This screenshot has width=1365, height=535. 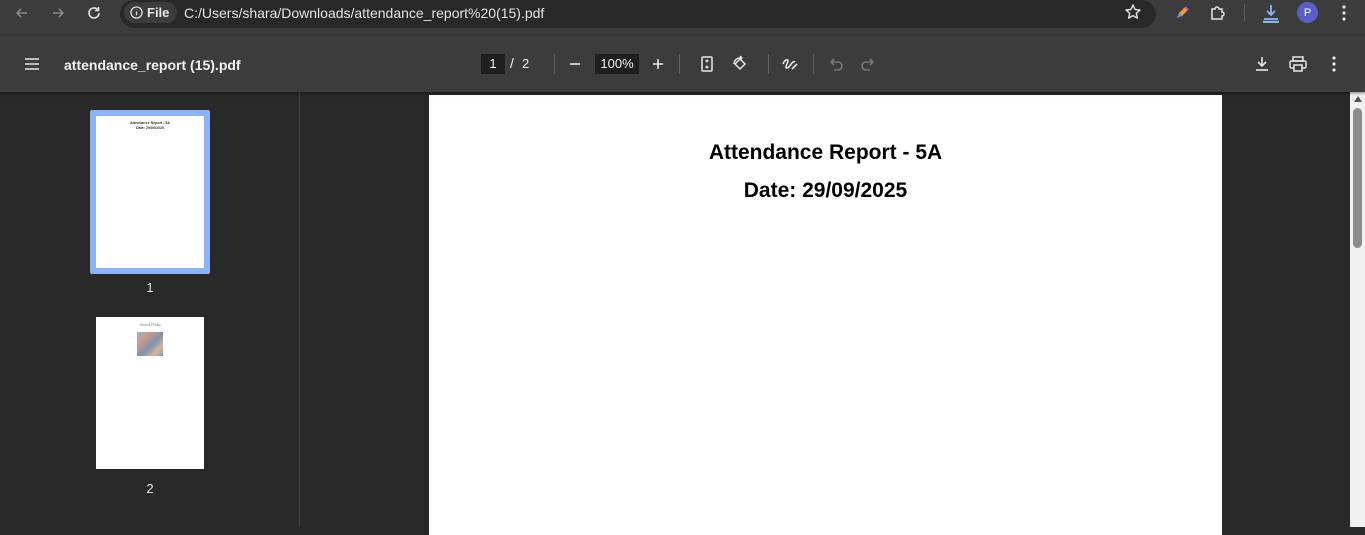 I want to click on reload-icon, so click(x=94, y=13).